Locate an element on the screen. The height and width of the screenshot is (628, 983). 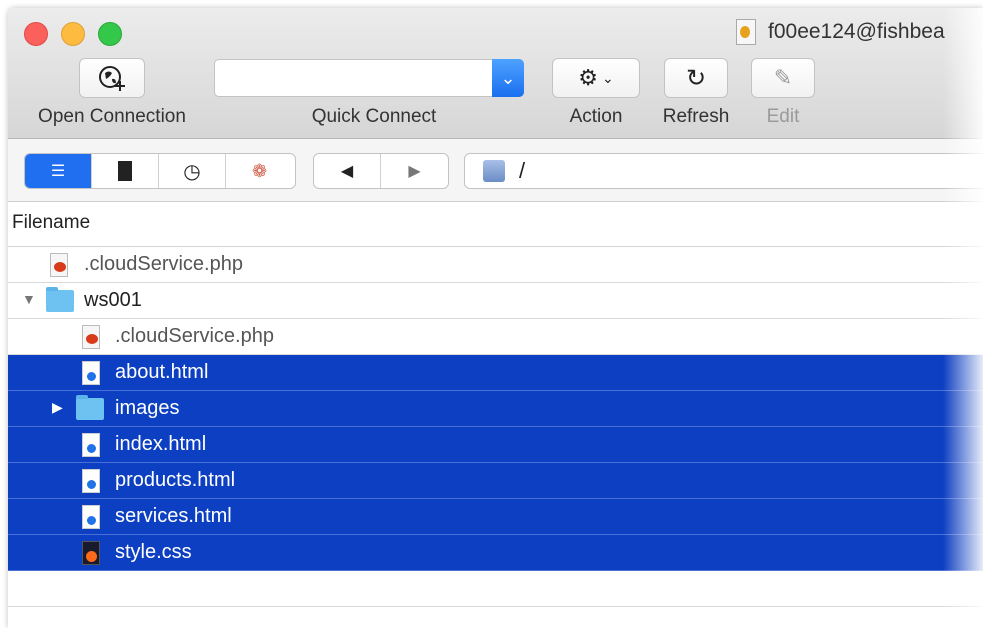
back-arrow-icon: ◀ is located at coordinates (347, 171).